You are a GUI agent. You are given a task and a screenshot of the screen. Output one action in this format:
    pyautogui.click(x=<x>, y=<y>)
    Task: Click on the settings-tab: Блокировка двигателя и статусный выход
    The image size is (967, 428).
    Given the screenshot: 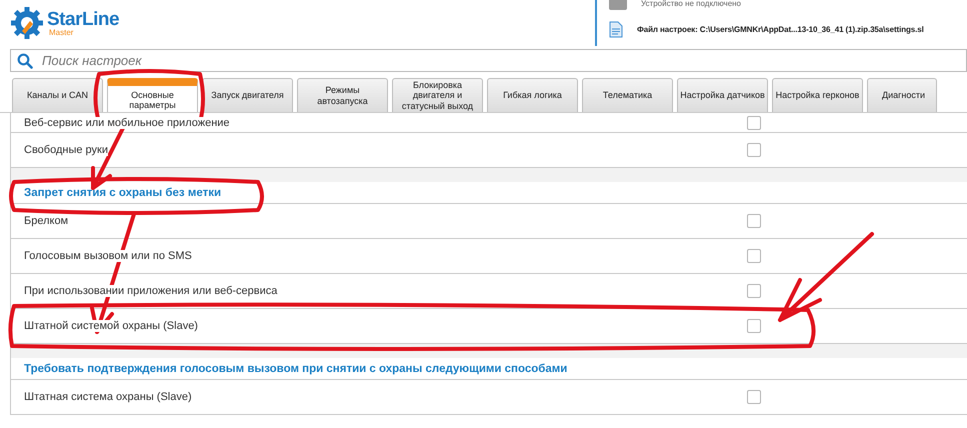 What is the action you would take?
    pyautogui.click(x=437, y=95)
    